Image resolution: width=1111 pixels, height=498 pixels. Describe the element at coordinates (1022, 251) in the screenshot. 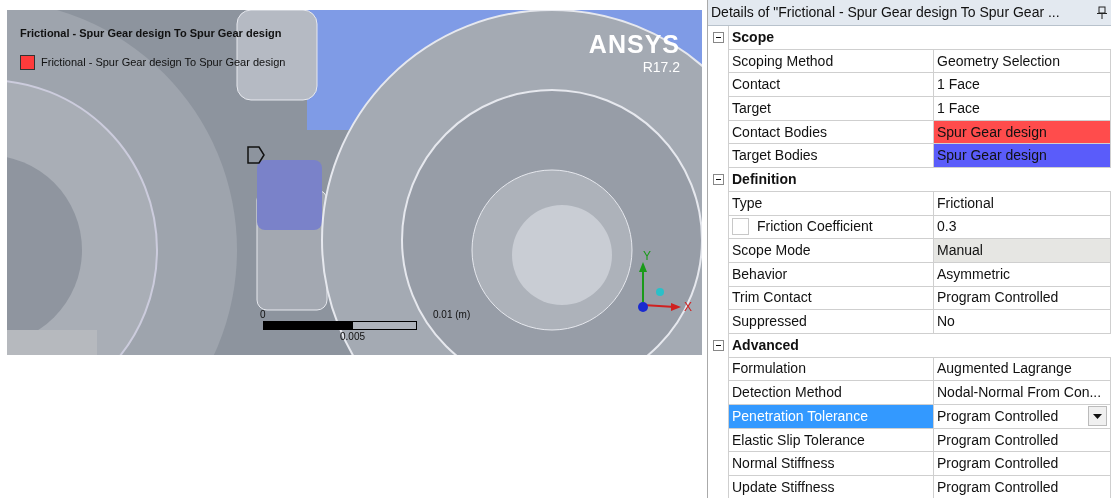

I see `property-value: Manual` at that location.